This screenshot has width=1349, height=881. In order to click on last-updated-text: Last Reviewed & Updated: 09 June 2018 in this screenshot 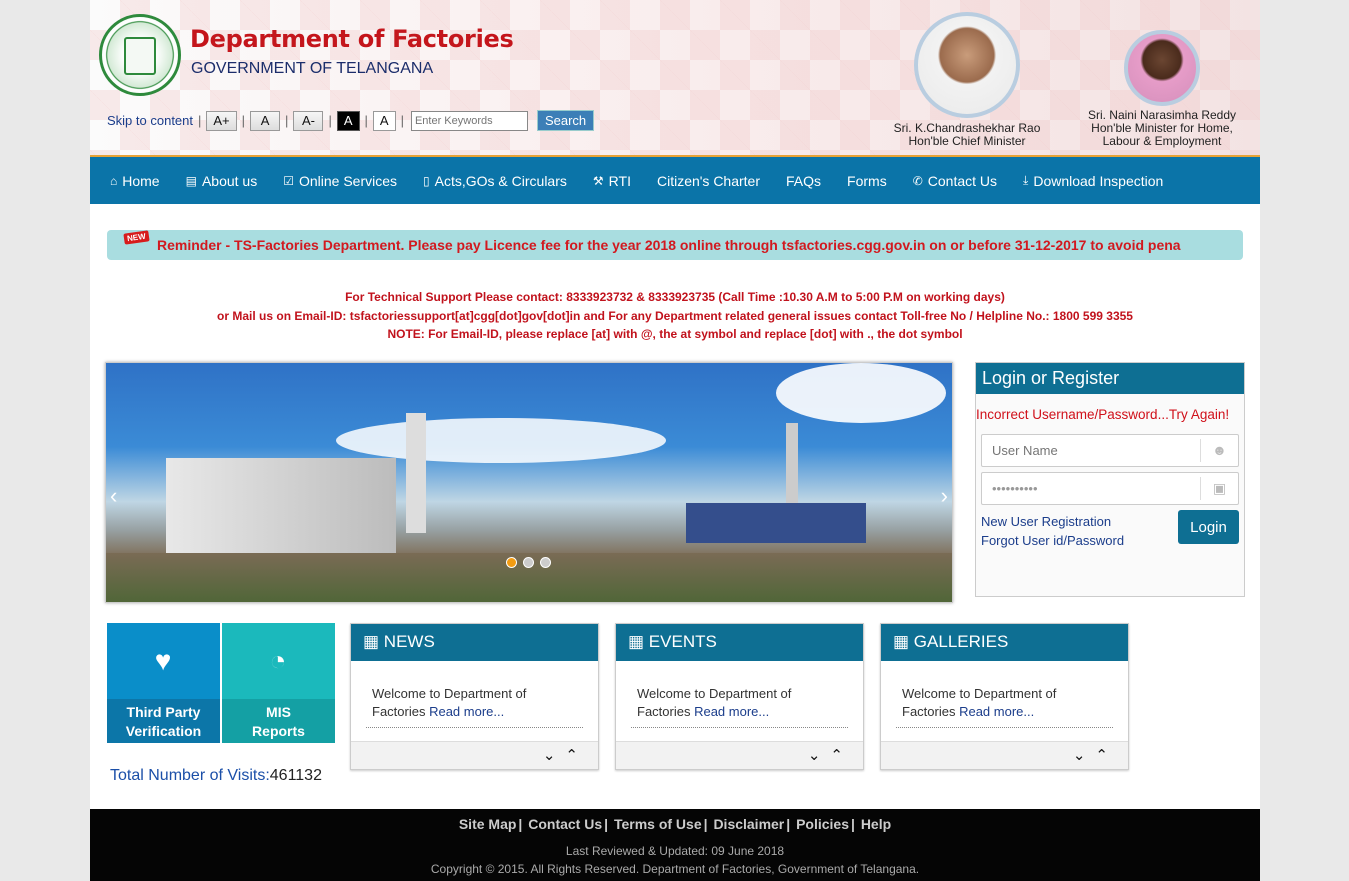, I will do `click(675, 851)`.